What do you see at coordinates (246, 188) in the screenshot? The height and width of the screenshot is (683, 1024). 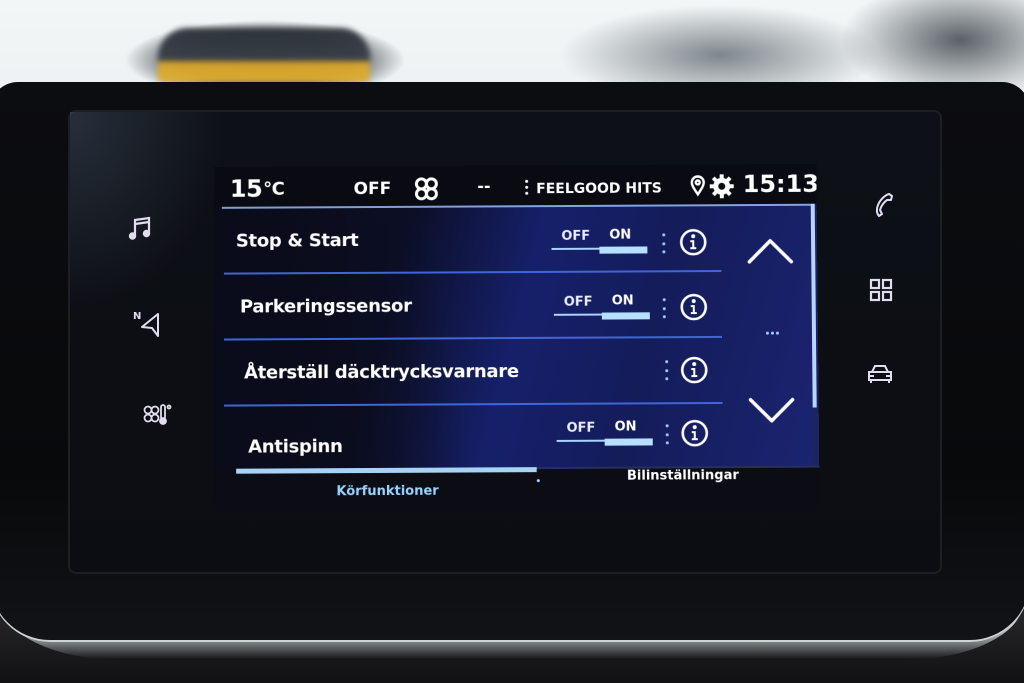 I see `temperature-value: 15` at bounding box center [246, 188].